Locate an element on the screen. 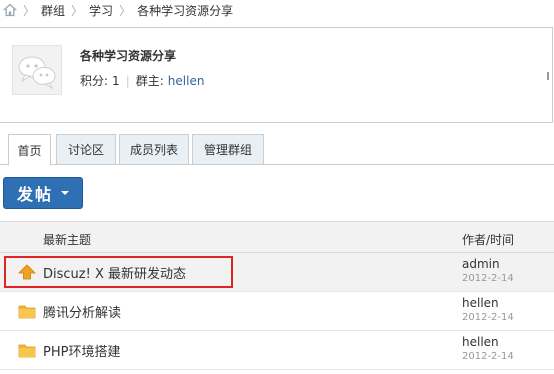  pinned-arrow-icon is located at coordinates (27, 272).